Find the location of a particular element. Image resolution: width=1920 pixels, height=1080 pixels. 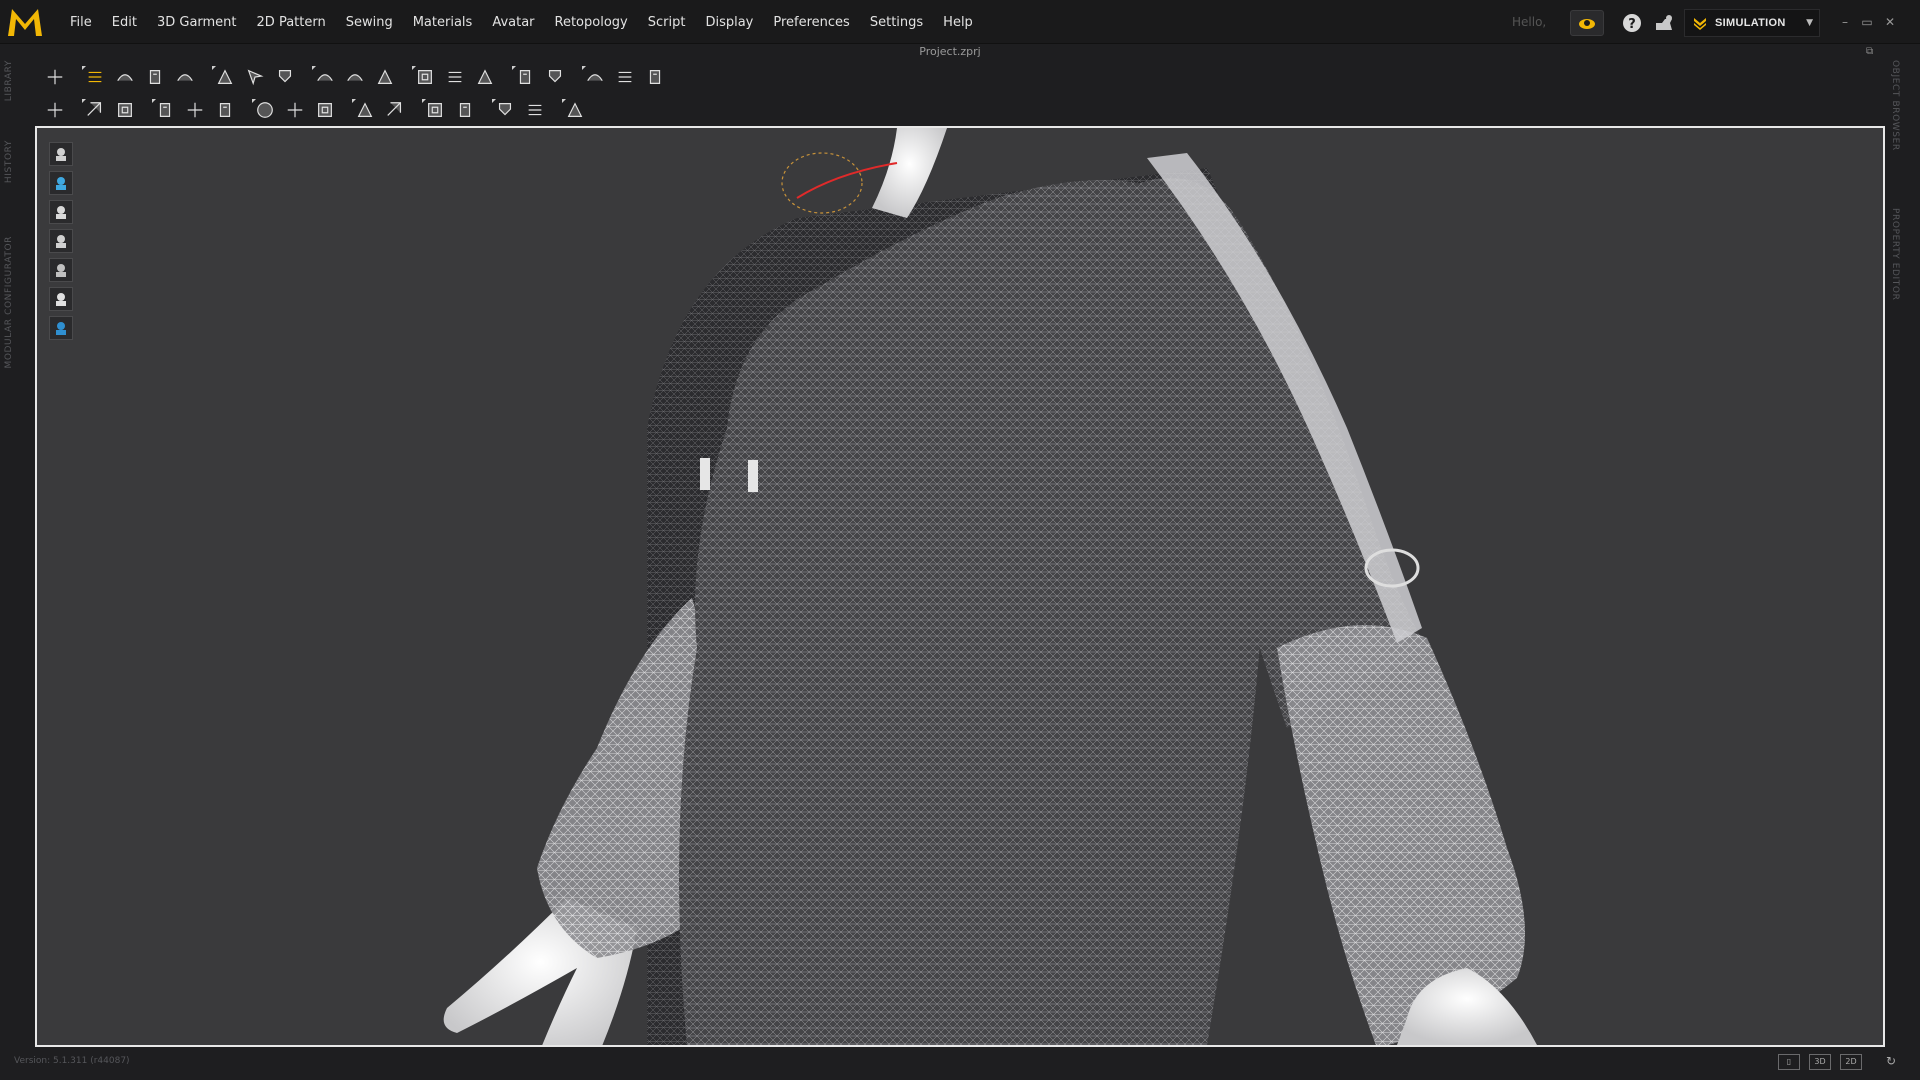

strengthen-icon is located at coordinates (595, 77).